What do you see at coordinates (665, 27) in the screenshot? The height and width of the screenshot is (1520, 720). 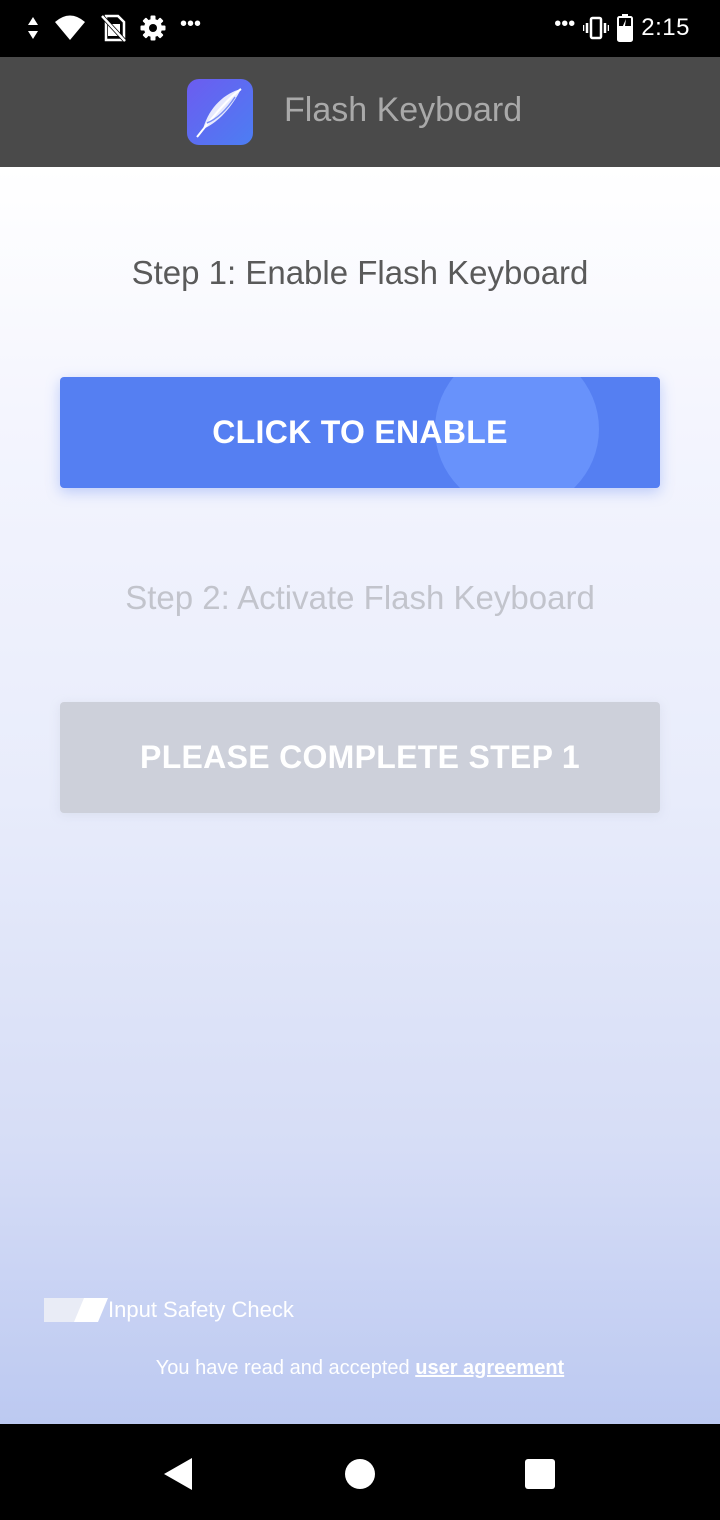 I see `clock-time: 2:15` at bounding box center [665, 27].